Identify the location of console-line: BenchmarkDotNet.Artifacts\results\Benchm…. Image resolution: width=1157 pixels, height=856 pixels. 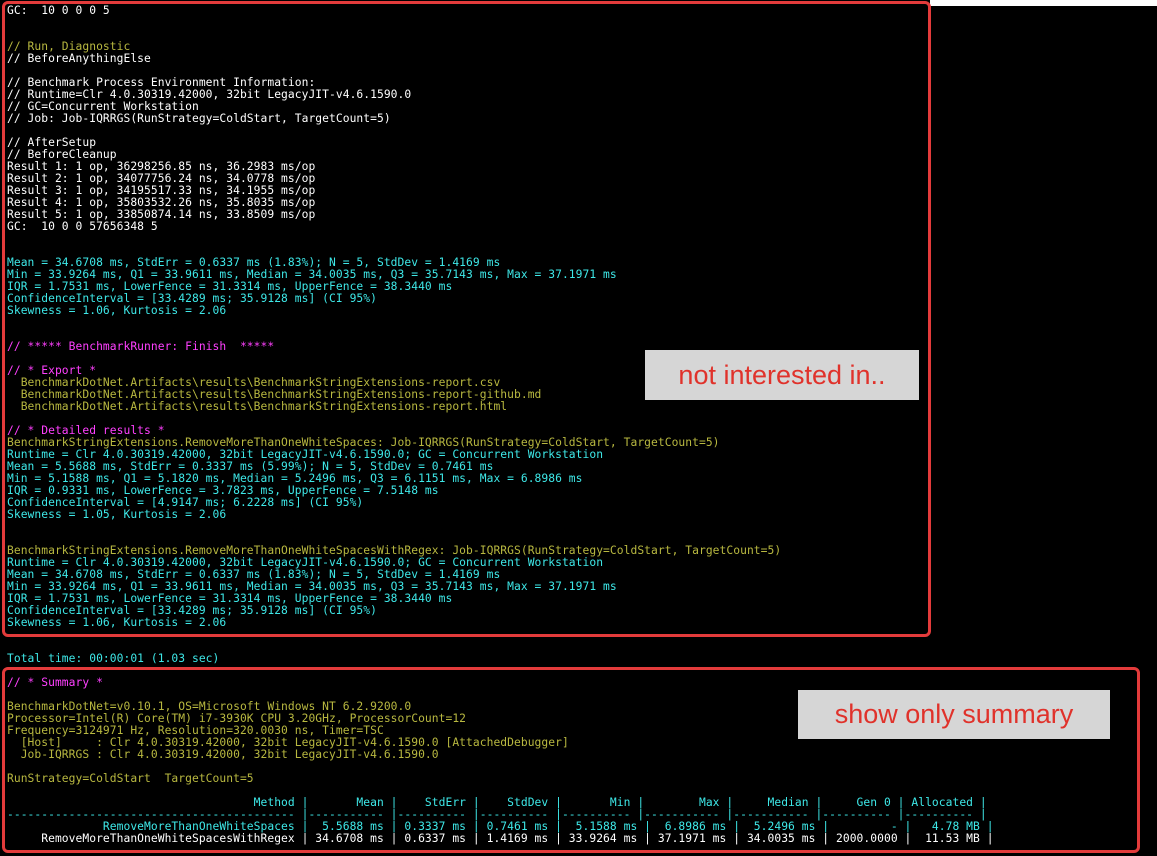
(257, 406).